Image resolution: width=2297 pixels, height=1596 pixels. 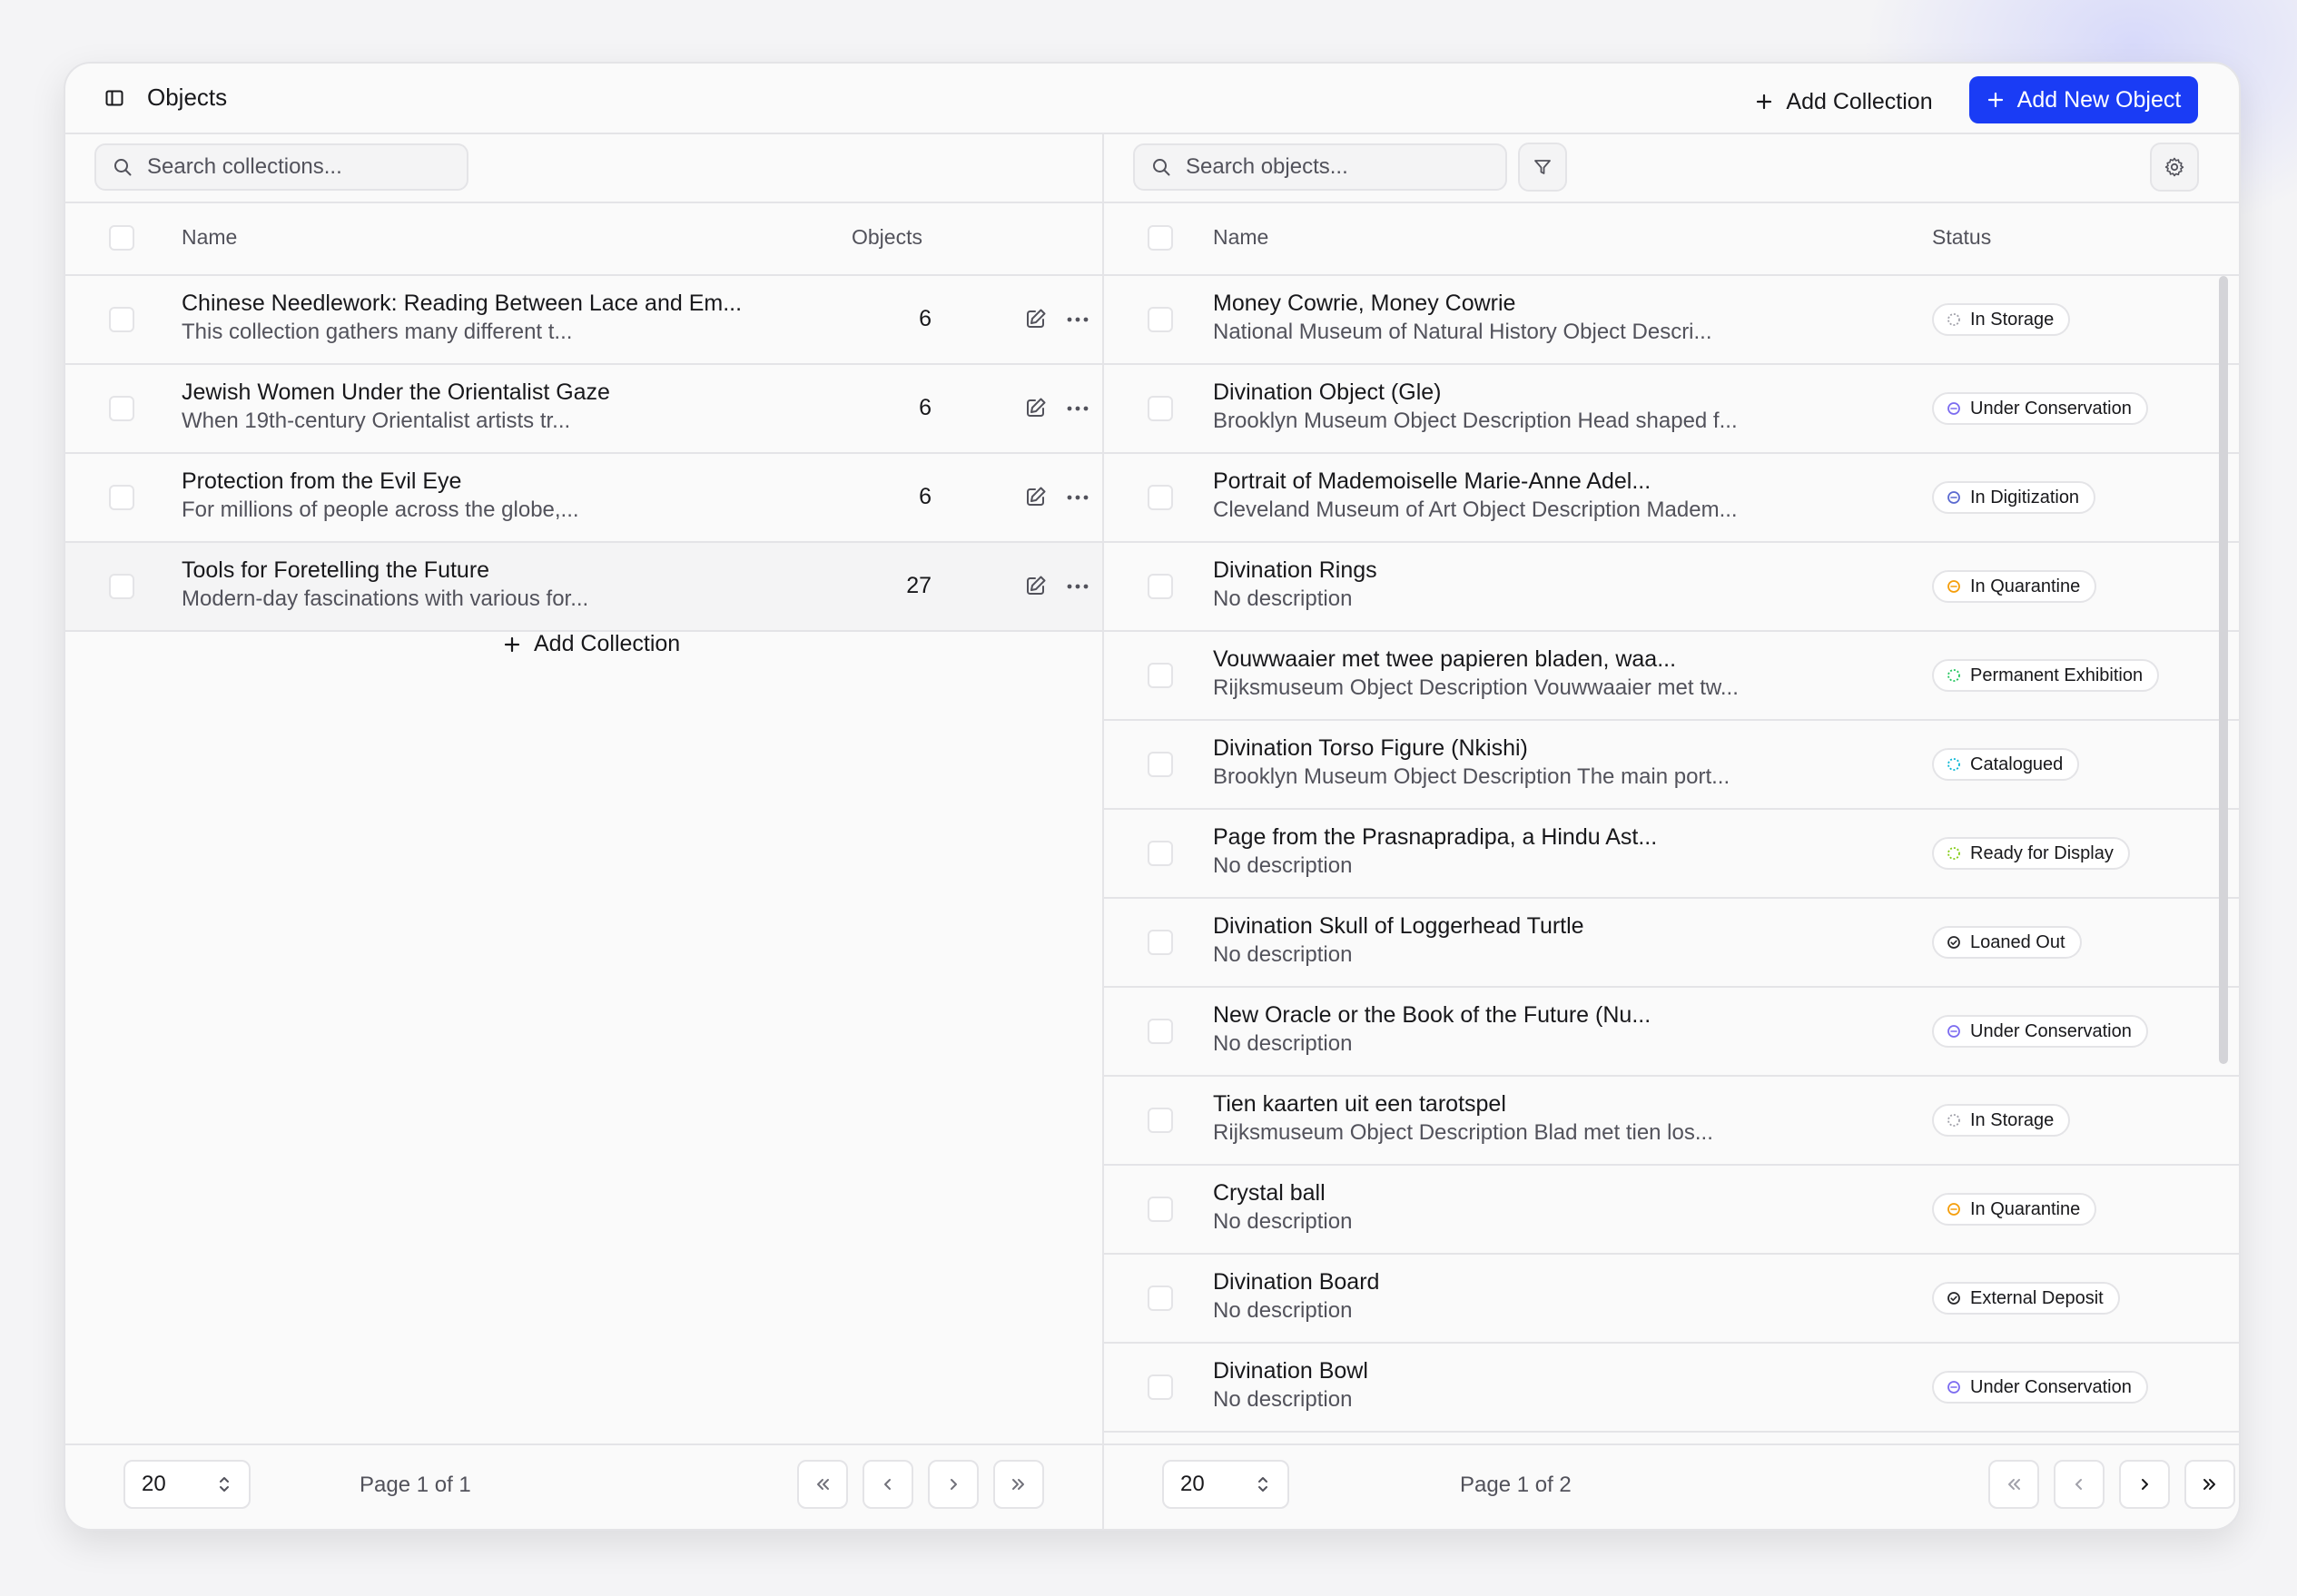 What do you see at coordinates (187, 1484) in the screenshot?
I see `collections-page-size-select: 20` at bounding box center [187, 1484].